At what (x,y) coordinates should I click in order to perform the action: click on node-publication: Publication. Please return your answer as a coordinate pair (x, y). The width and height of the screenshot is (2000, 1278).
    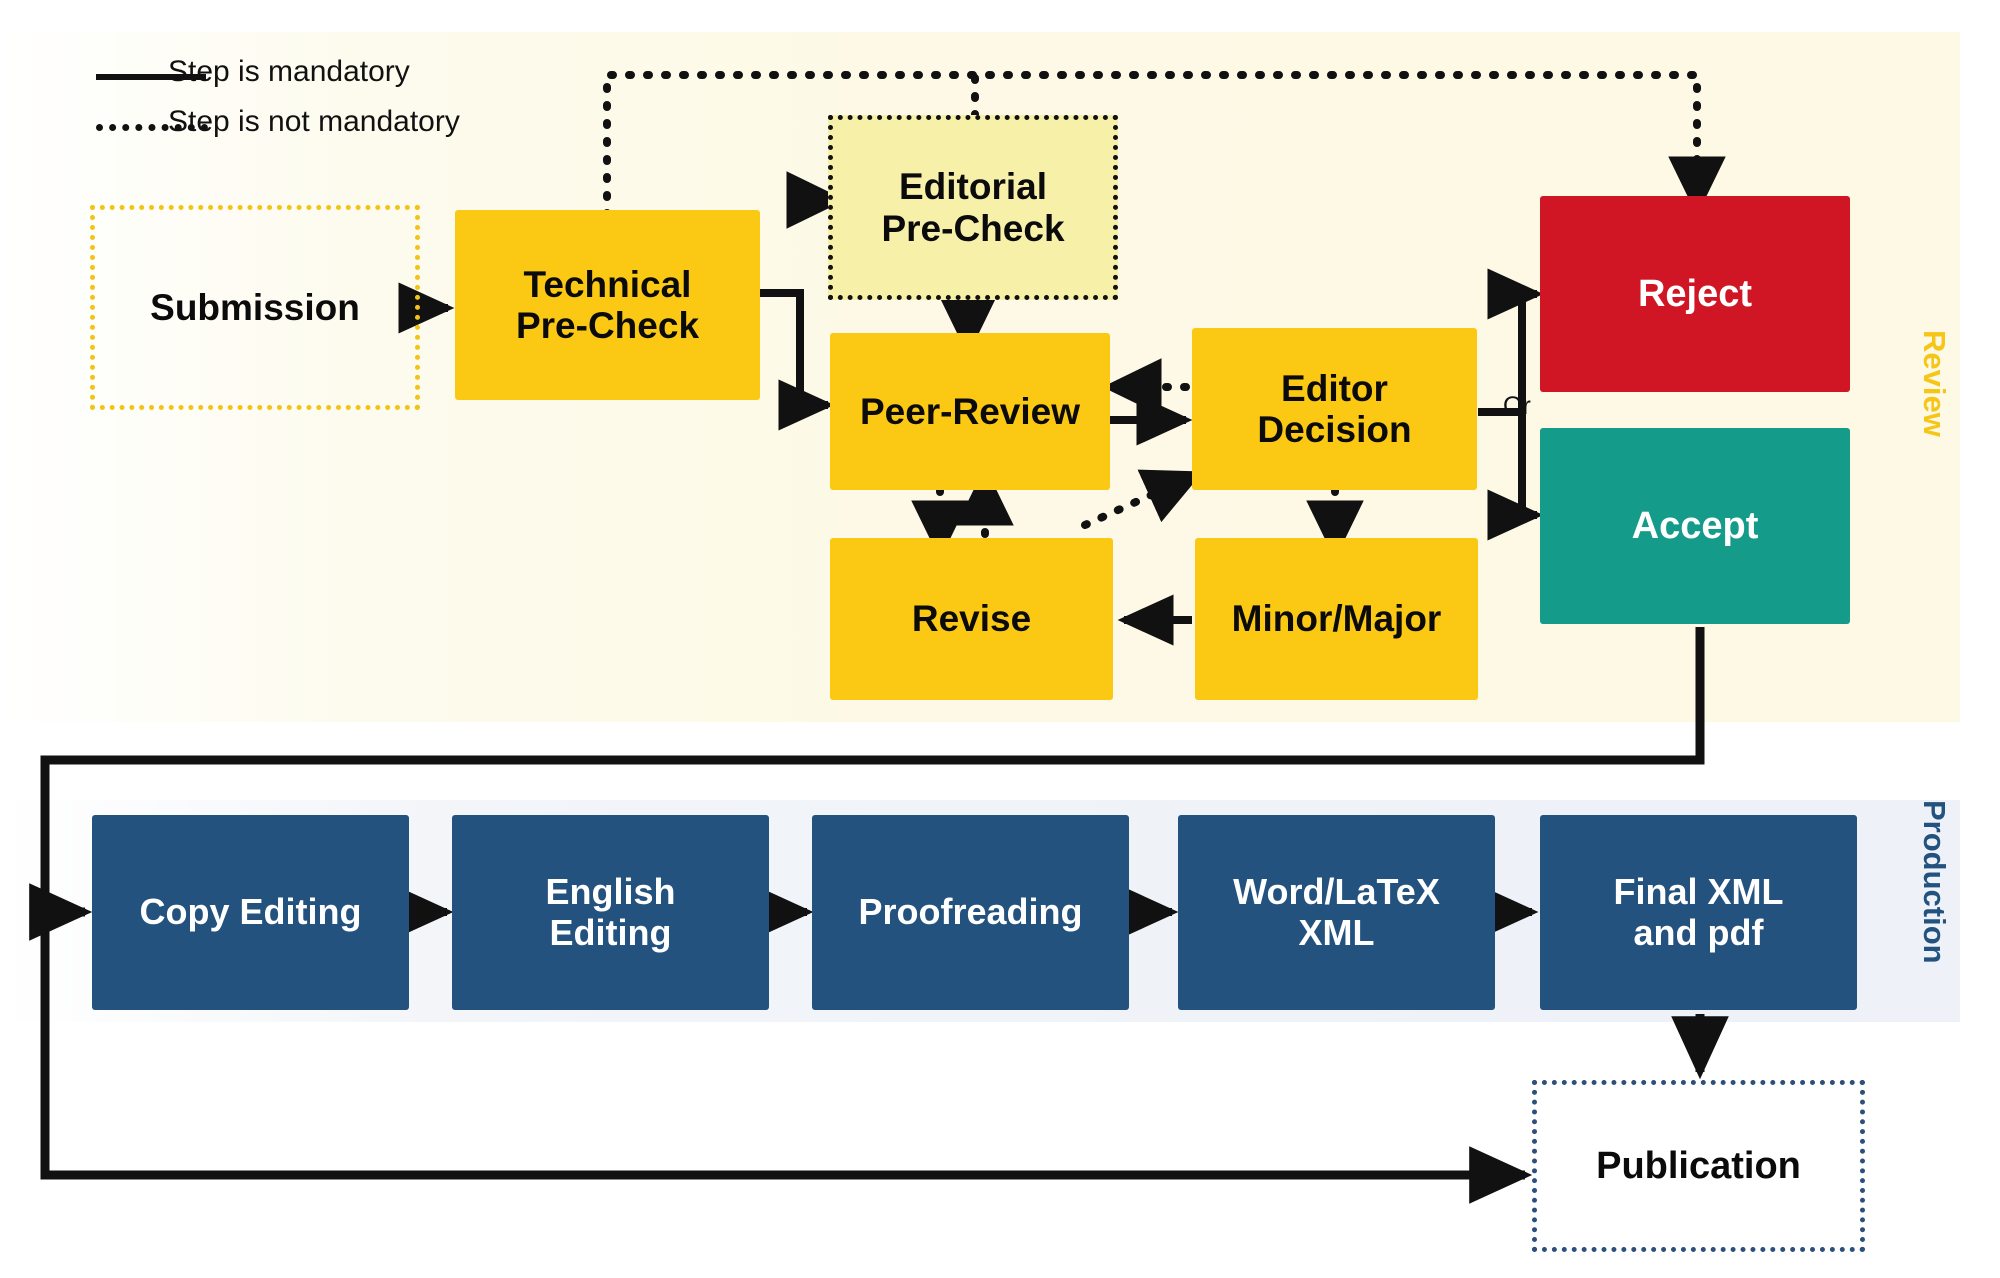
    Looking at the image, I should click on (1698, 1166).